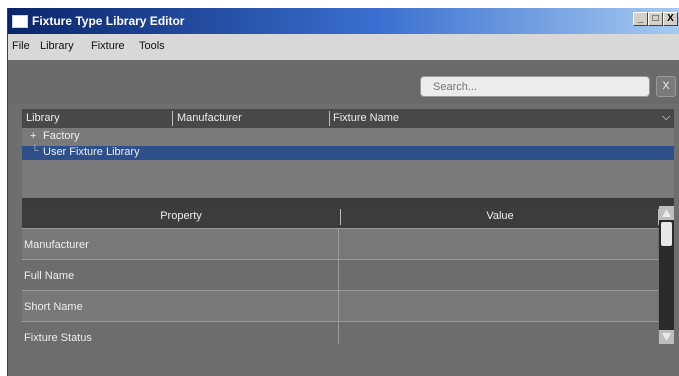 Image resolution: width=679 pixels, height=376 pixels. Describe the element at coordinates (343, 21) in the screenshot. I see `title-bar: Fixture Type Library Editor _ □ X` at that location.